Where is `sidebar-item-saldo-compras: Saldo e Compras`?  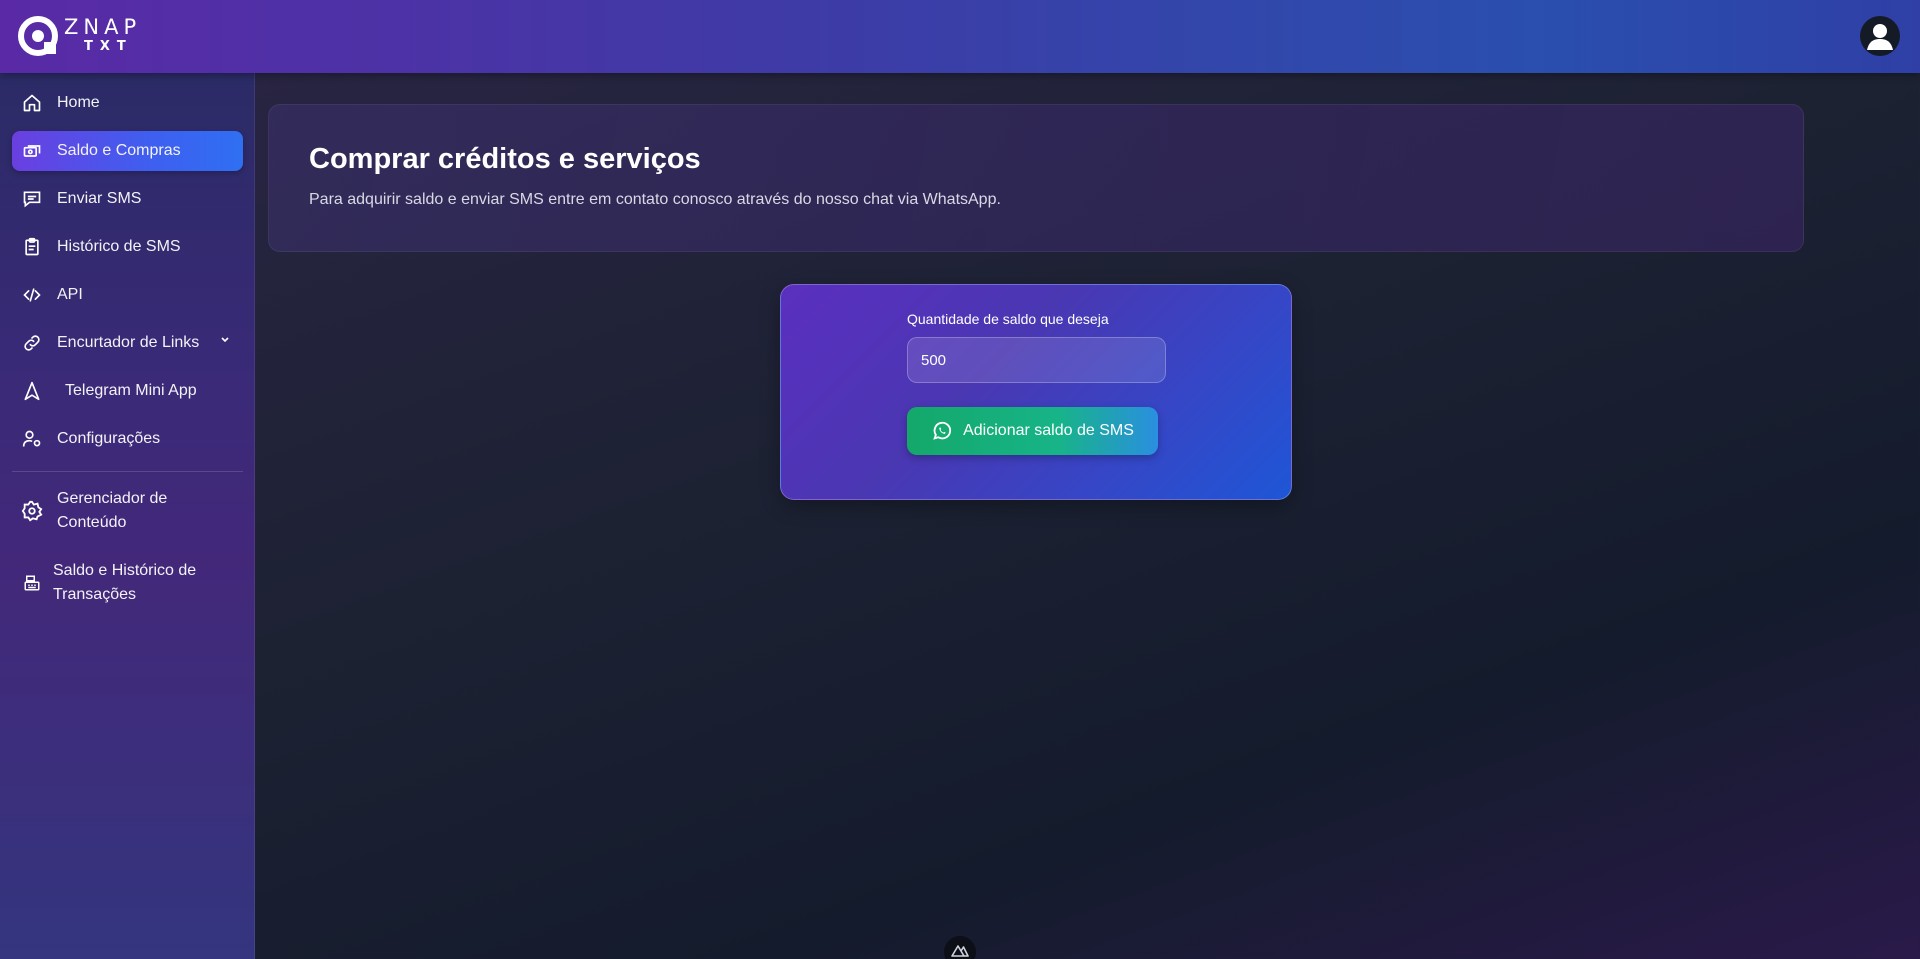
sidebar-item-saldo-compras: Saldo e Compras is located at coordinates (127, 151).